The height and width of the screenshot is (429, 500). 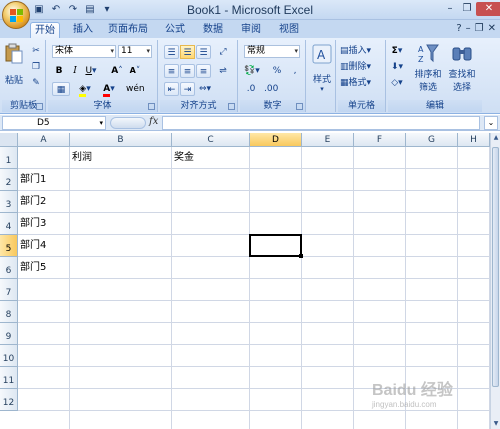 I want to click on font-size-combo: 11 ▾, so click(x=135, y=51).